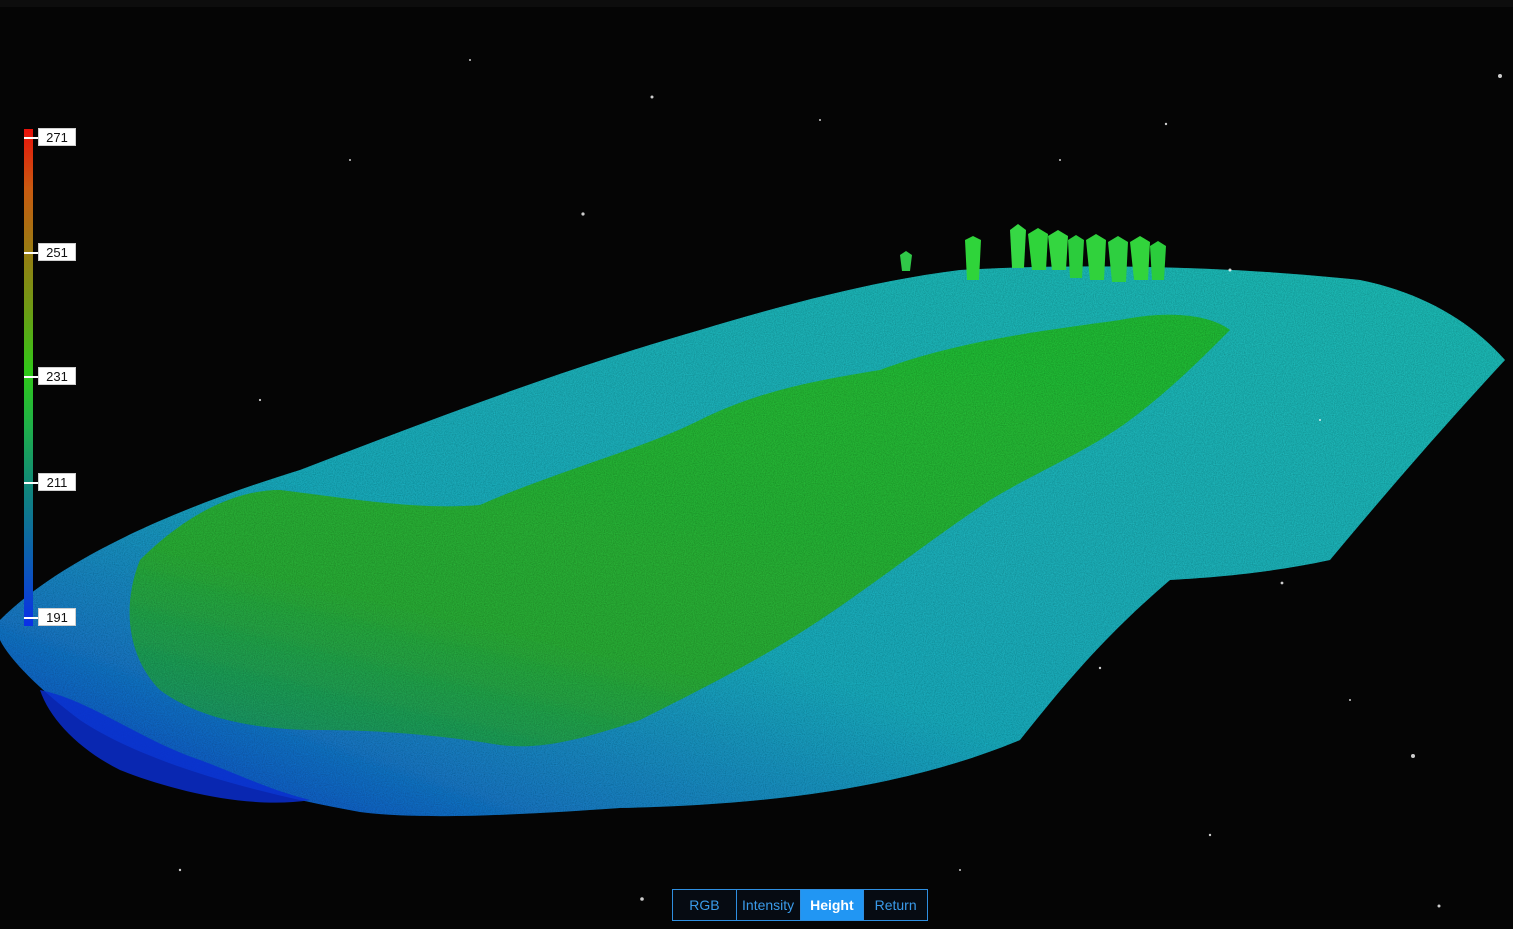  Describe the element at coordinates (705, 905) in the screenshot. I see `mode-rgb-button: RGB` at that location.